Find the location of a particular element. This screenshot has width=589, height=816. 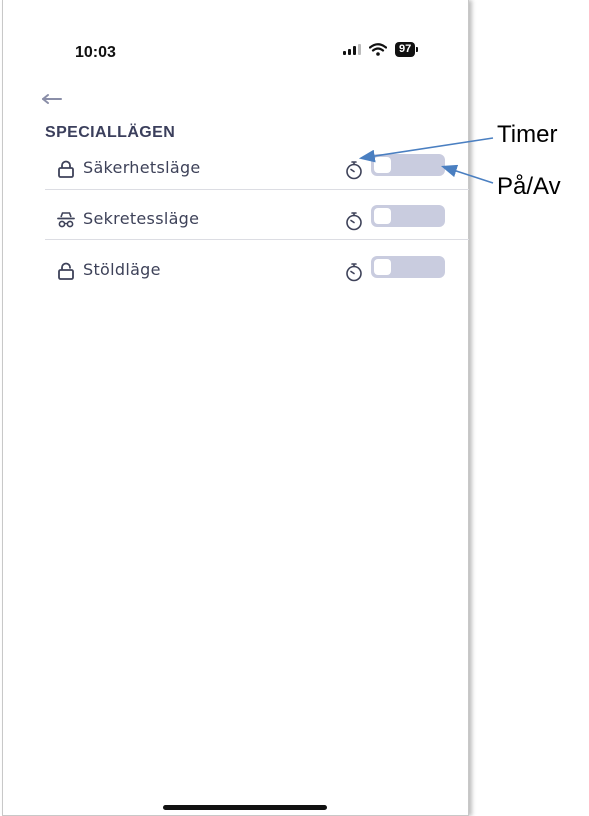

wifi-icon is located at coordinates (378, 49).